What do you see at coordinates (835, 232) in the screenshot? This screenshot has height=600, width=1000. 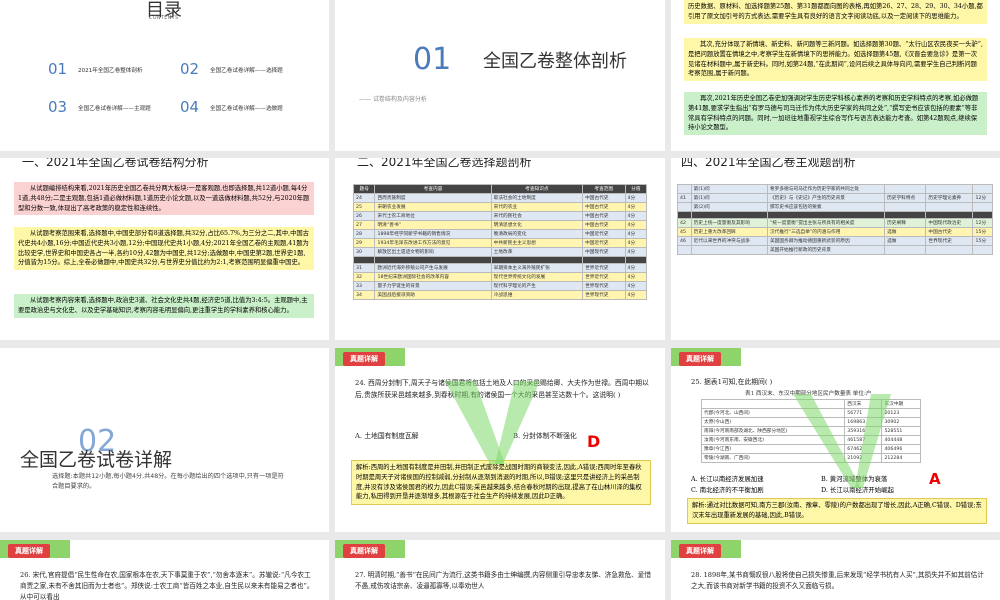 I see `table-row: 45 历史上重大改革回眸 汉代推行“三选自举”的内涵与作用 选做 中国古代史 15分` at bounding box center [835, 232].